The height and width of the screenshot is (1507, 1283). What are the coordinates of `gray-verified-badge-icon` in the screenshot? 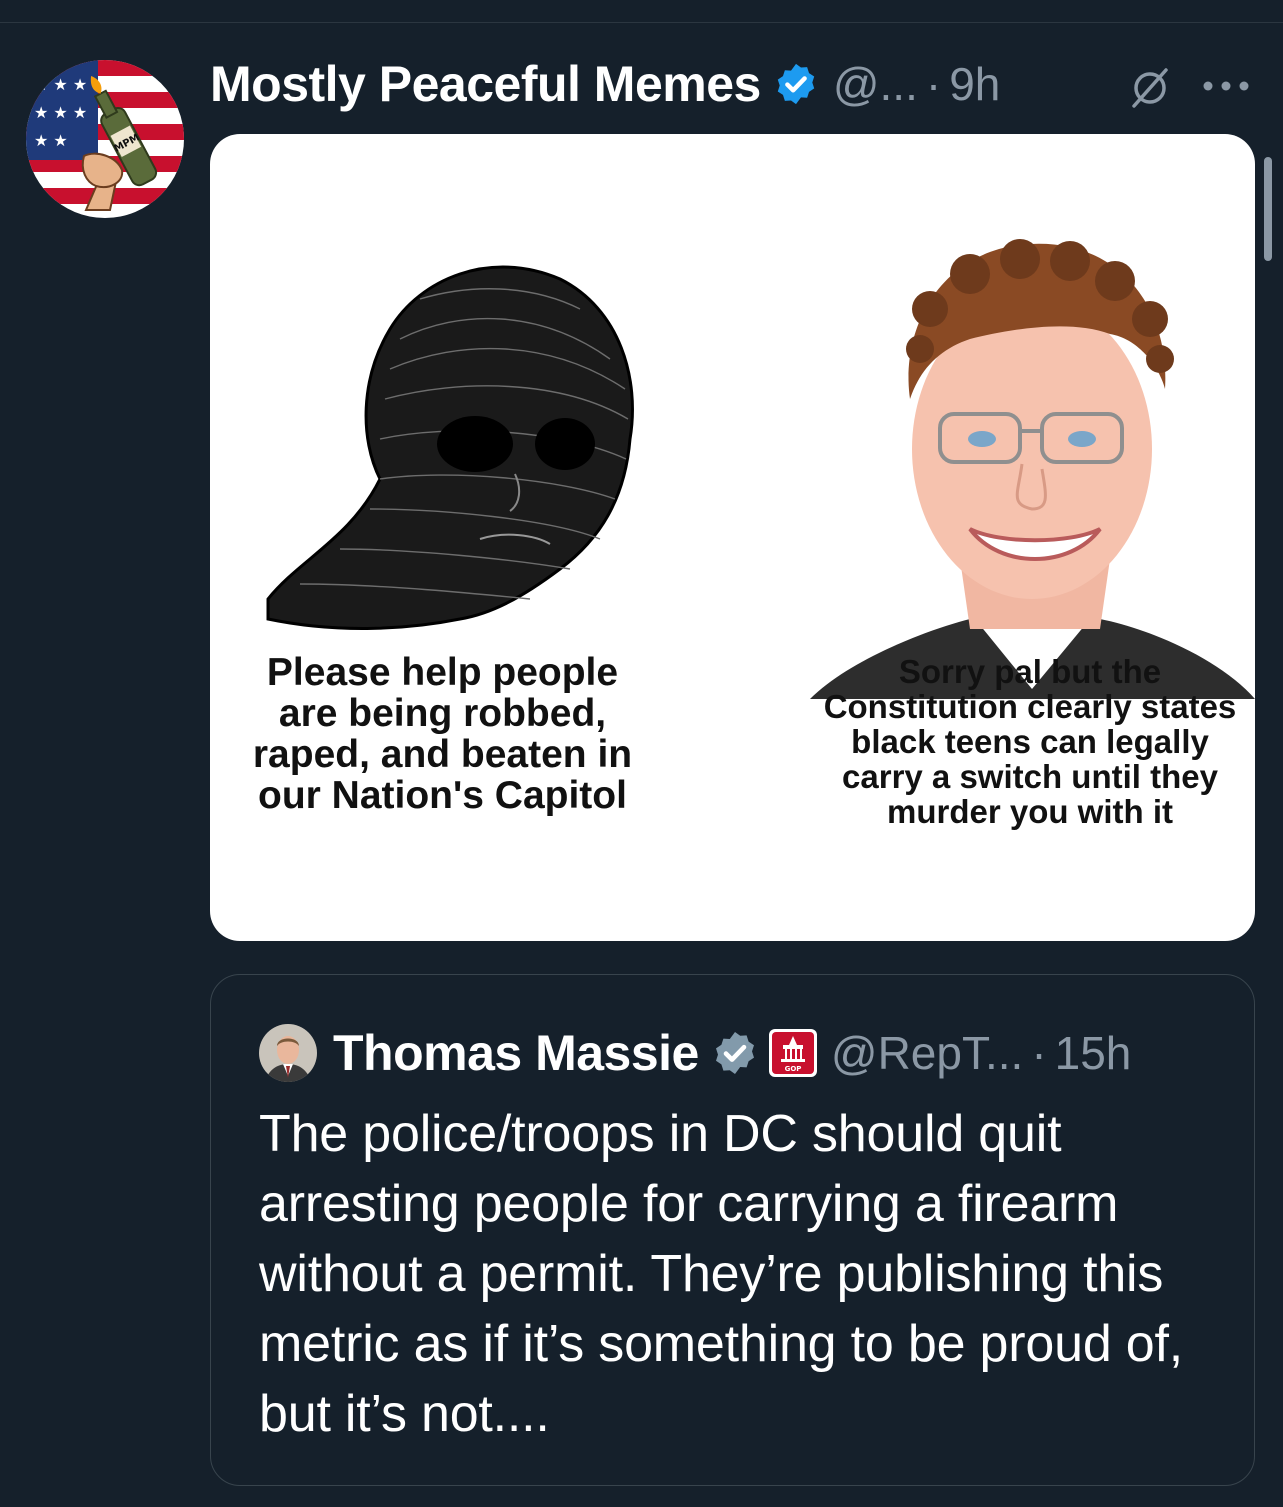 It's located at (735, 1053).